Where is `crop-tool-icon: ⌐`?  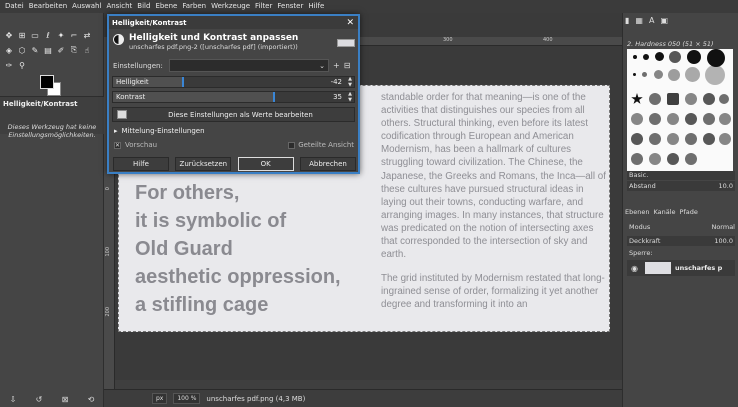
crop-tool-icon: ⌐ is located at coordinates (74, 35).